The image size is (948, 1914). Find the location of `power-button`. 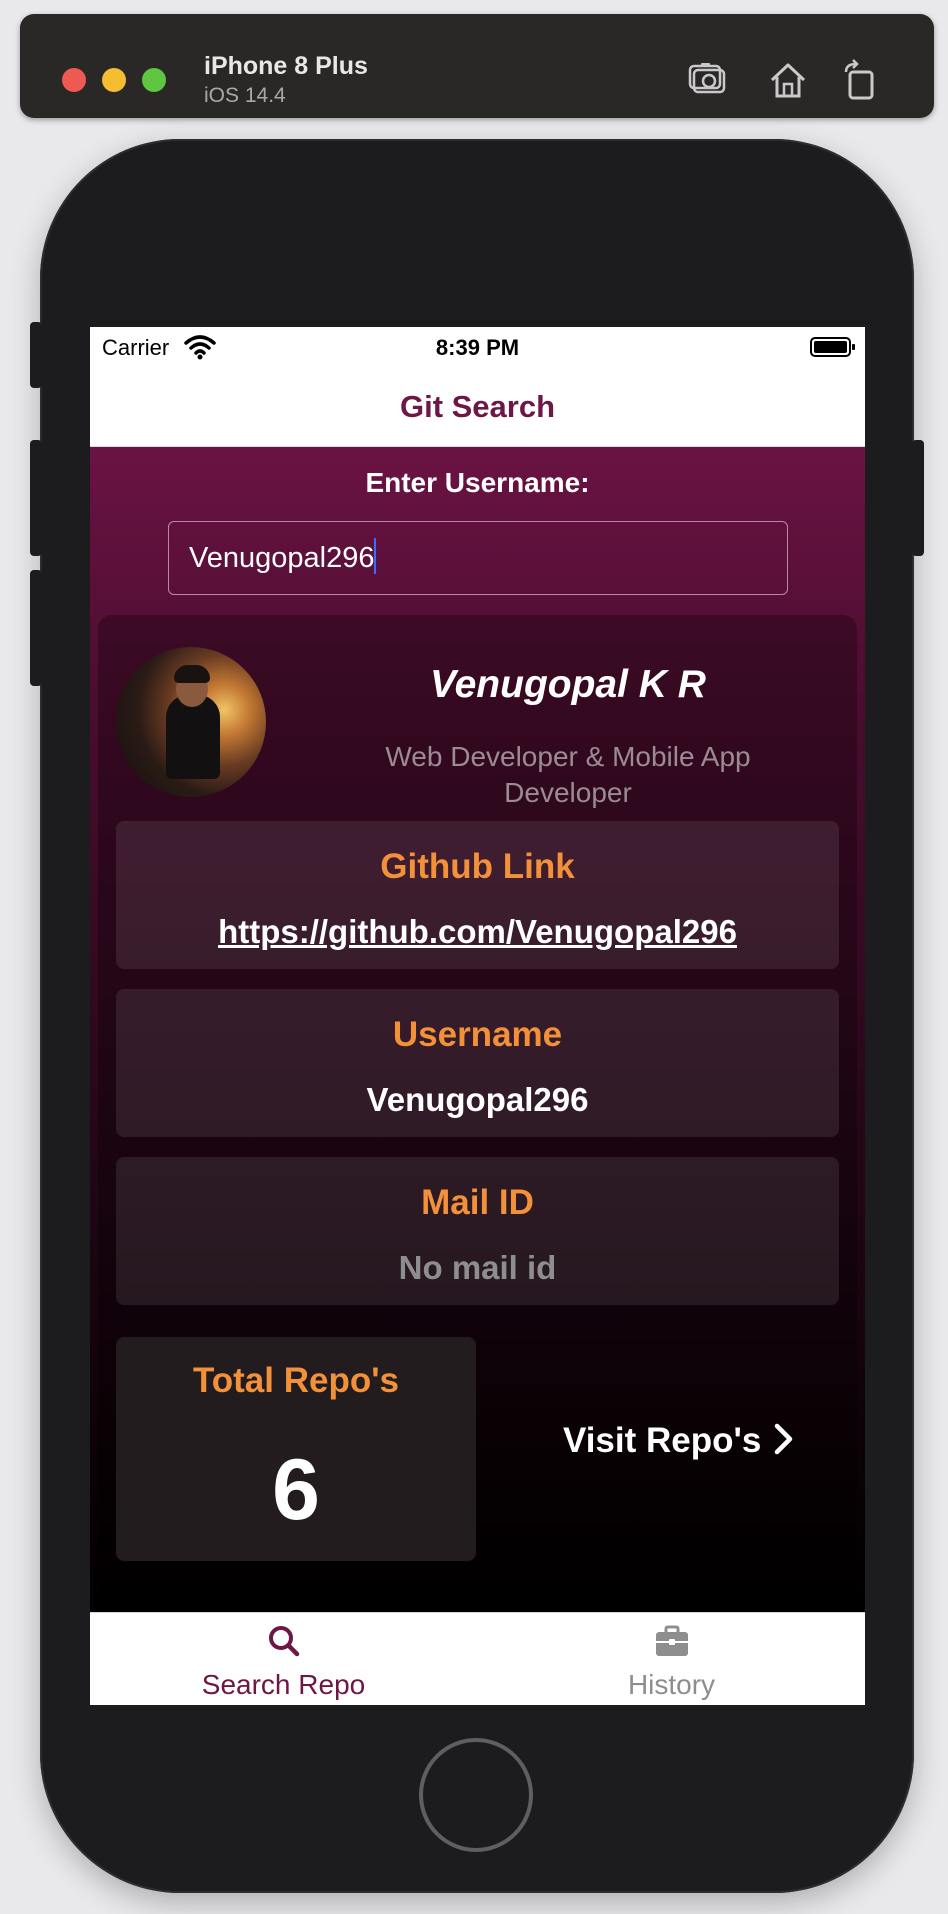

power-button is located at coordinates (918, 498).